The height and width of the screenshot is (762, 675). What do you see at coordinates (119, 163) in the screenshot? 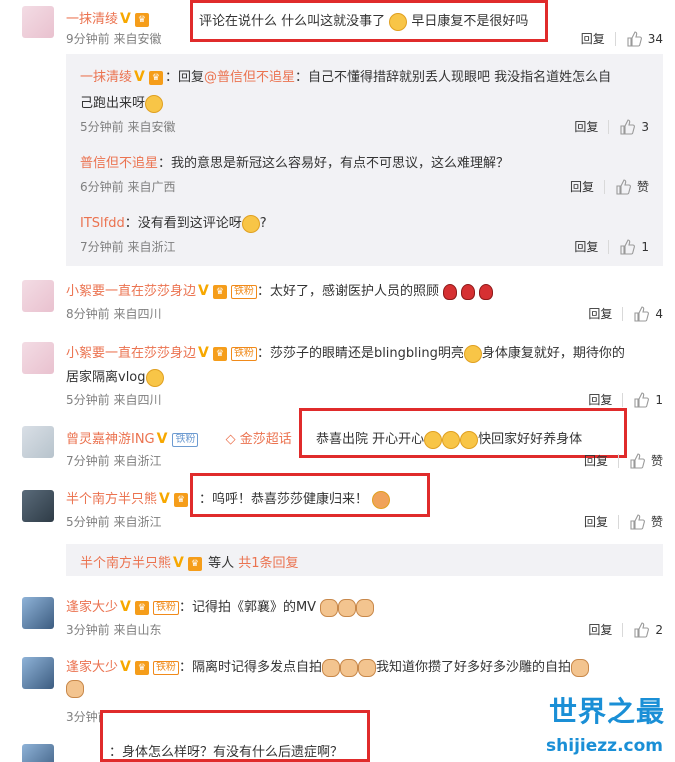
I see `reply-username: 普信但不追星` at bounding box center [119, 163].